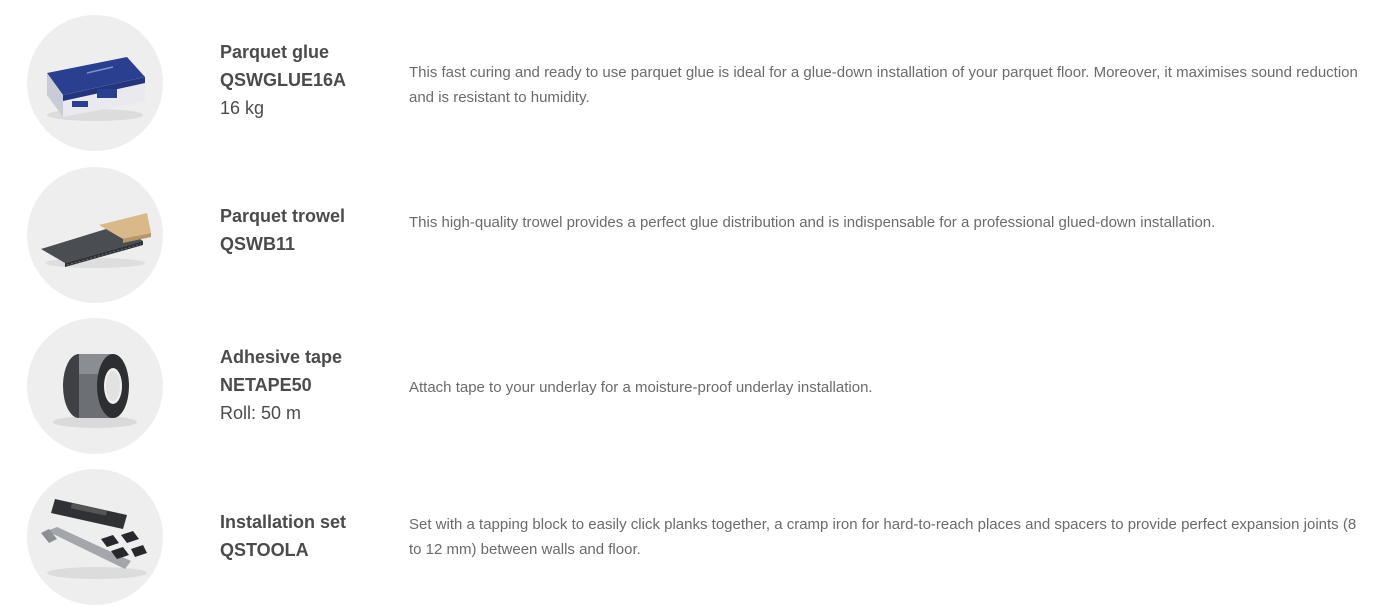 The width and height of the screenshot is (1379, 606). I want to click on product-name: Installation set, so click(283, 522).